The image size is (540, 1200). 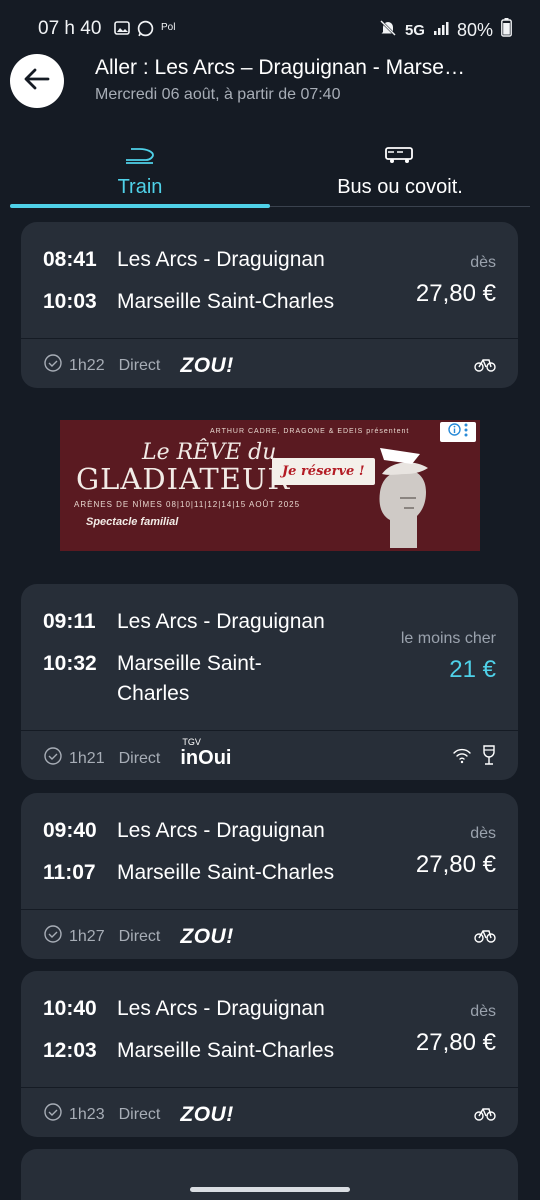 I want to click on departure-time: 10:40, so click(x=70, y=1008).